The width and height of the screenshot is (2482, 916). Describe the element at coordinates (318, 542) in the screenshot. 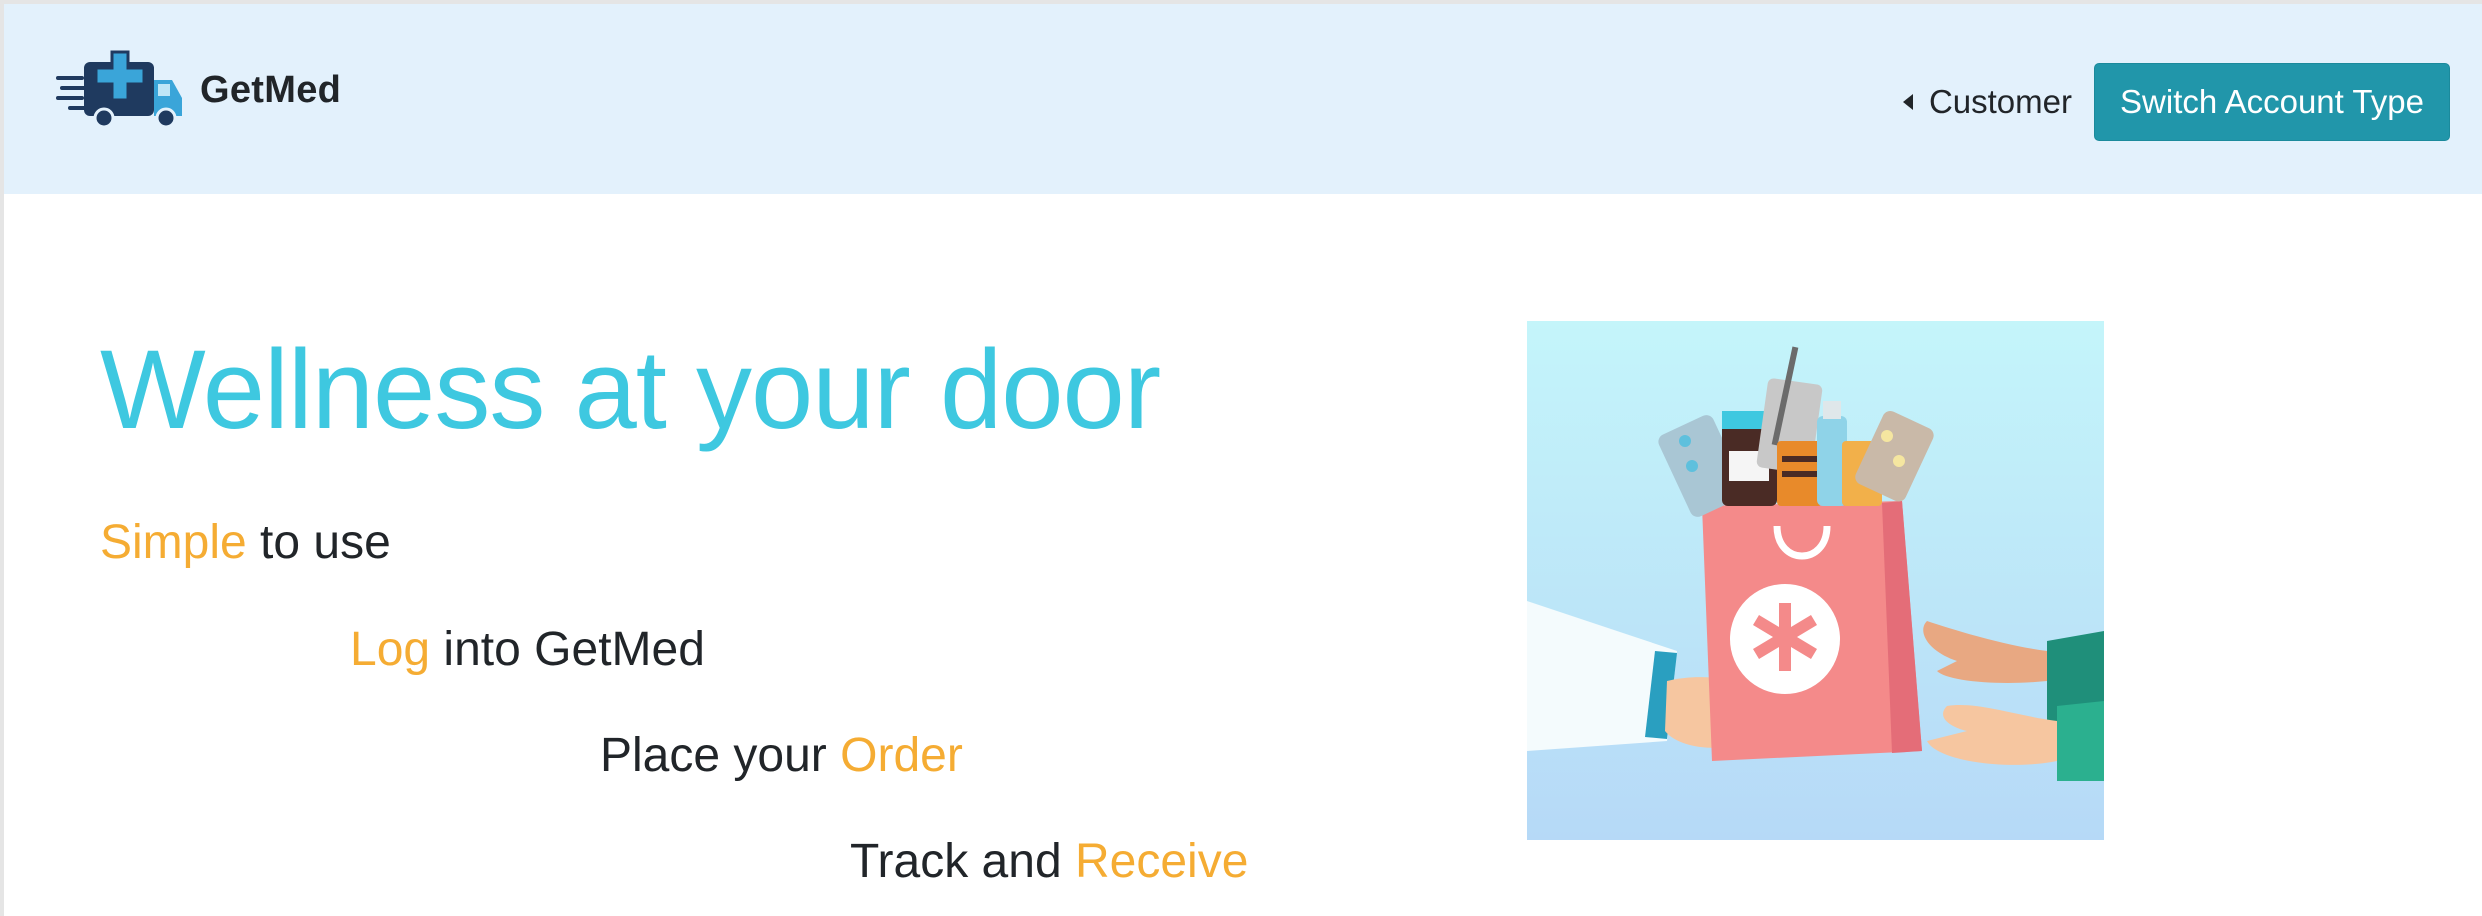

I see `step-1-after: to use` at that location.